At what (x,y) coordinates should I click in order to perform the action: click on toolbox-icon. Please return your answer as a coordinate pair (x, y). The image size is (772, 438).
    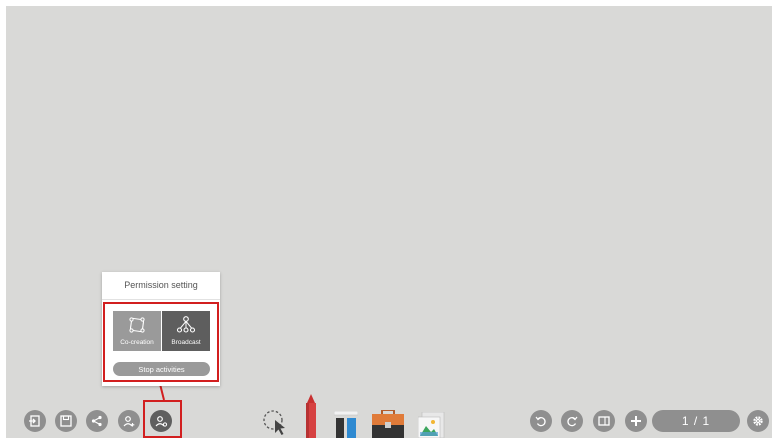
    Looking at the image, I should click on (388, 424).